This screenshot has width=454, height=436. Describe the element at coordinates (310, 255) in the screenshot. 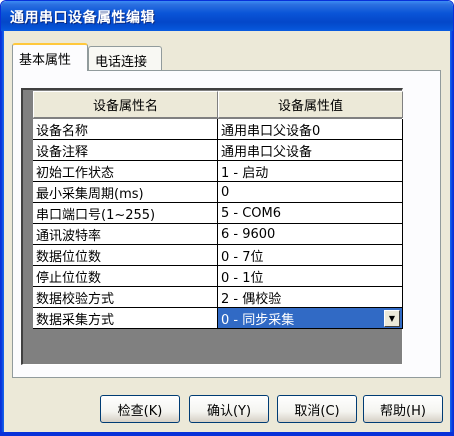

I see `property-value-cell: 0 - 7位` at that location.